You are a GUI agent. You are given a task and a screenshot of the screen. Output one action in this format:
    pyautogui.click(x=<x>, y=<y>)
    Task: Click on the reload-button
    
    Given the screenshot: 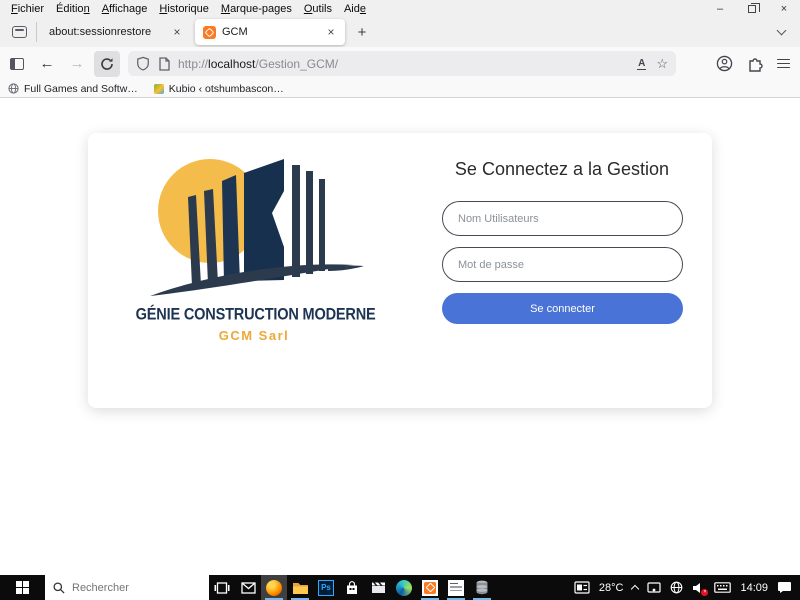 What is the action you would take?
    pyautogui.click(x=107, y=63)
    